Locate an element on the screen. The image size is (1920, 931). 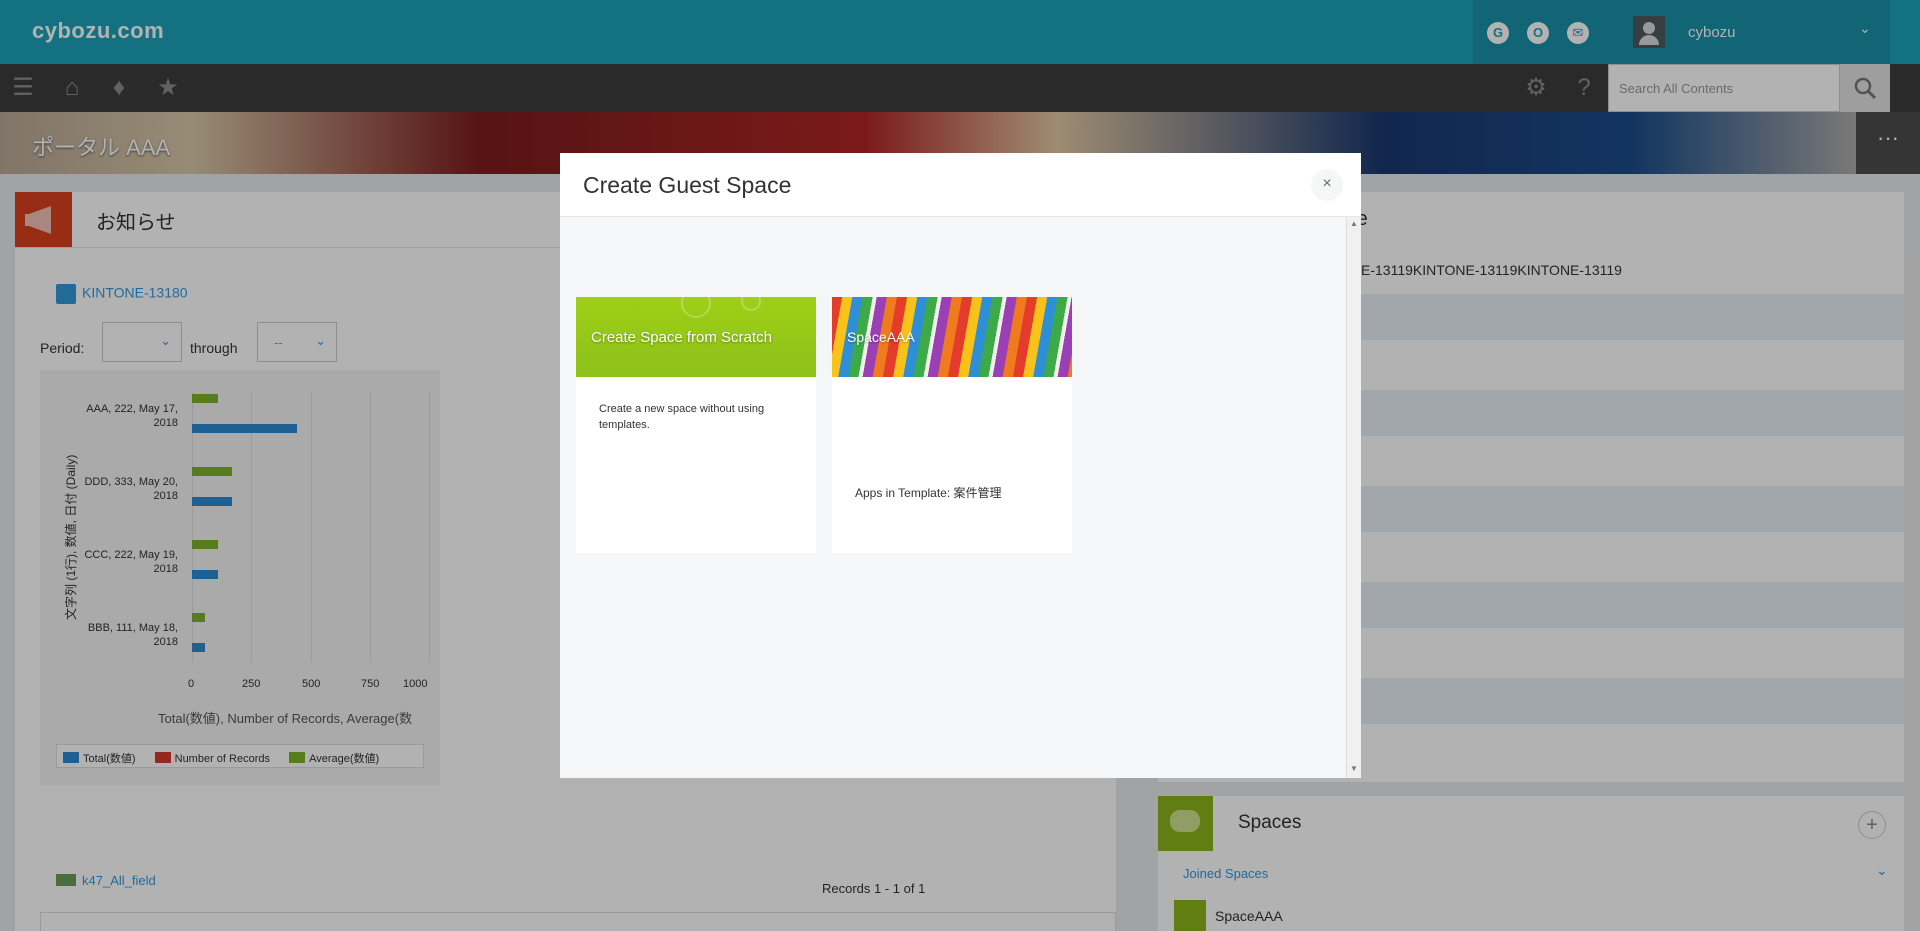
apps-value: 案件管理 is located at coordinates (977, 493).